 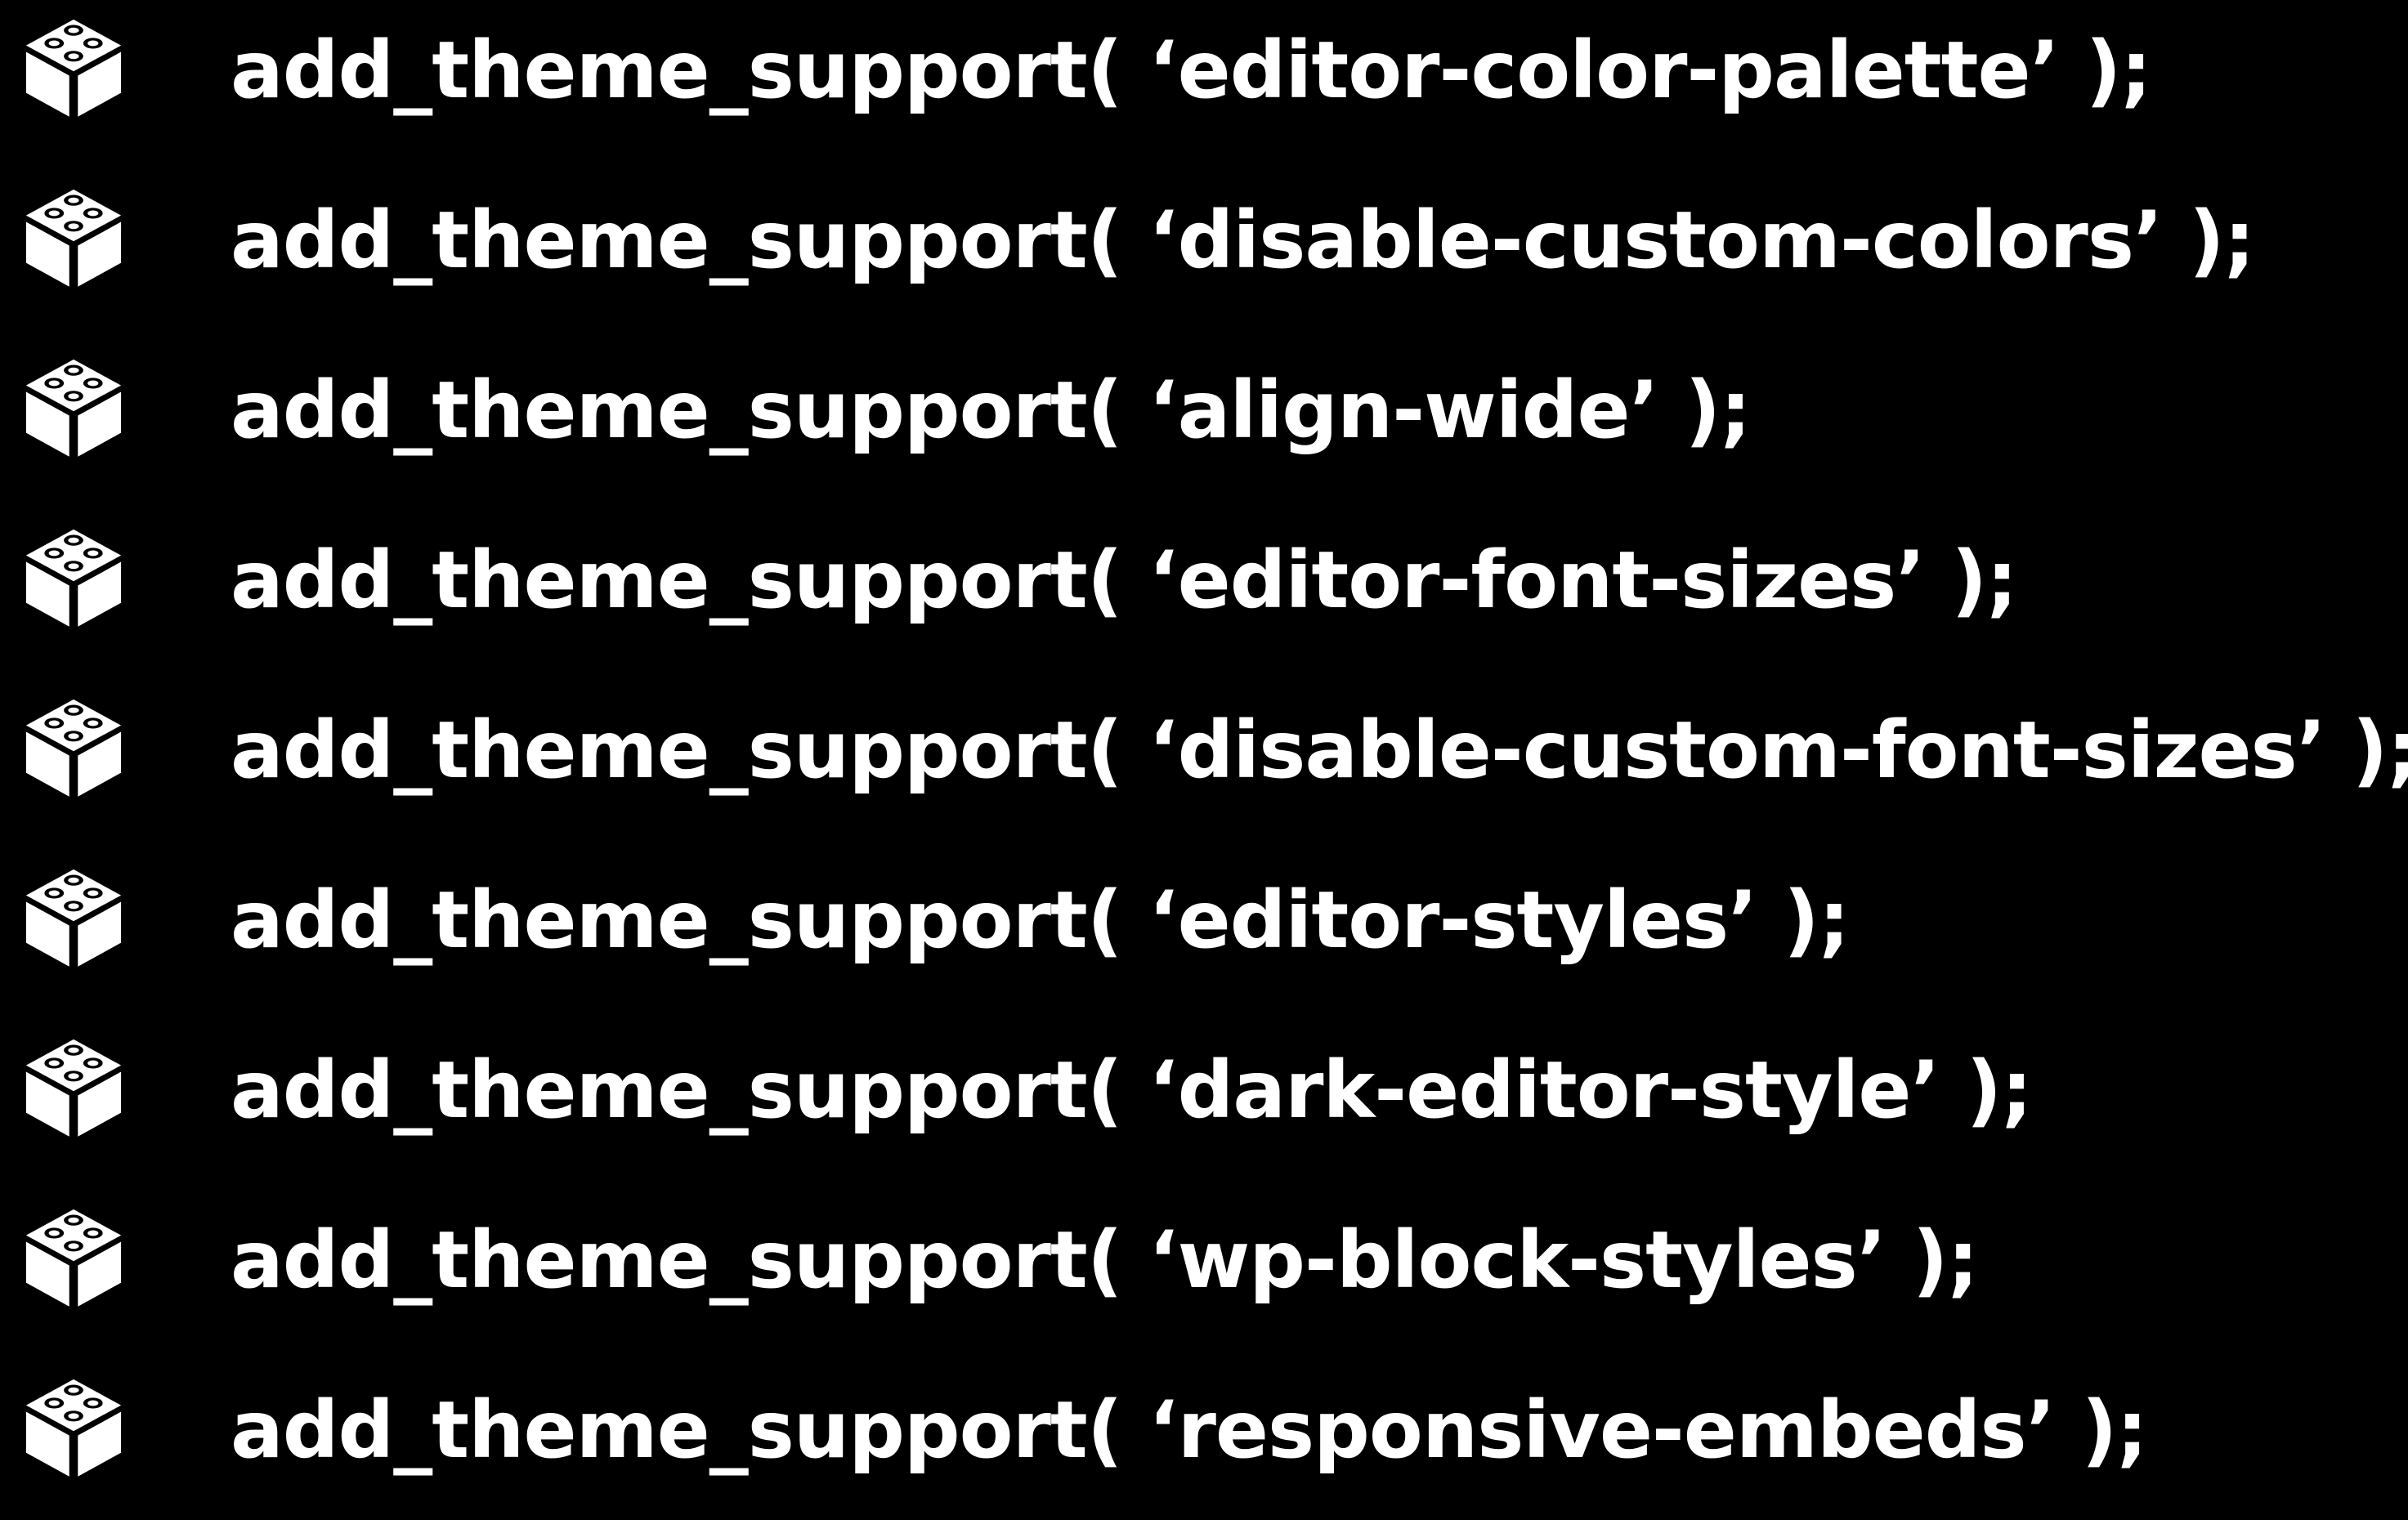 I want to click on code-line: add_theme_support( ‘align-wide’ );, so click(x=992, y=410).